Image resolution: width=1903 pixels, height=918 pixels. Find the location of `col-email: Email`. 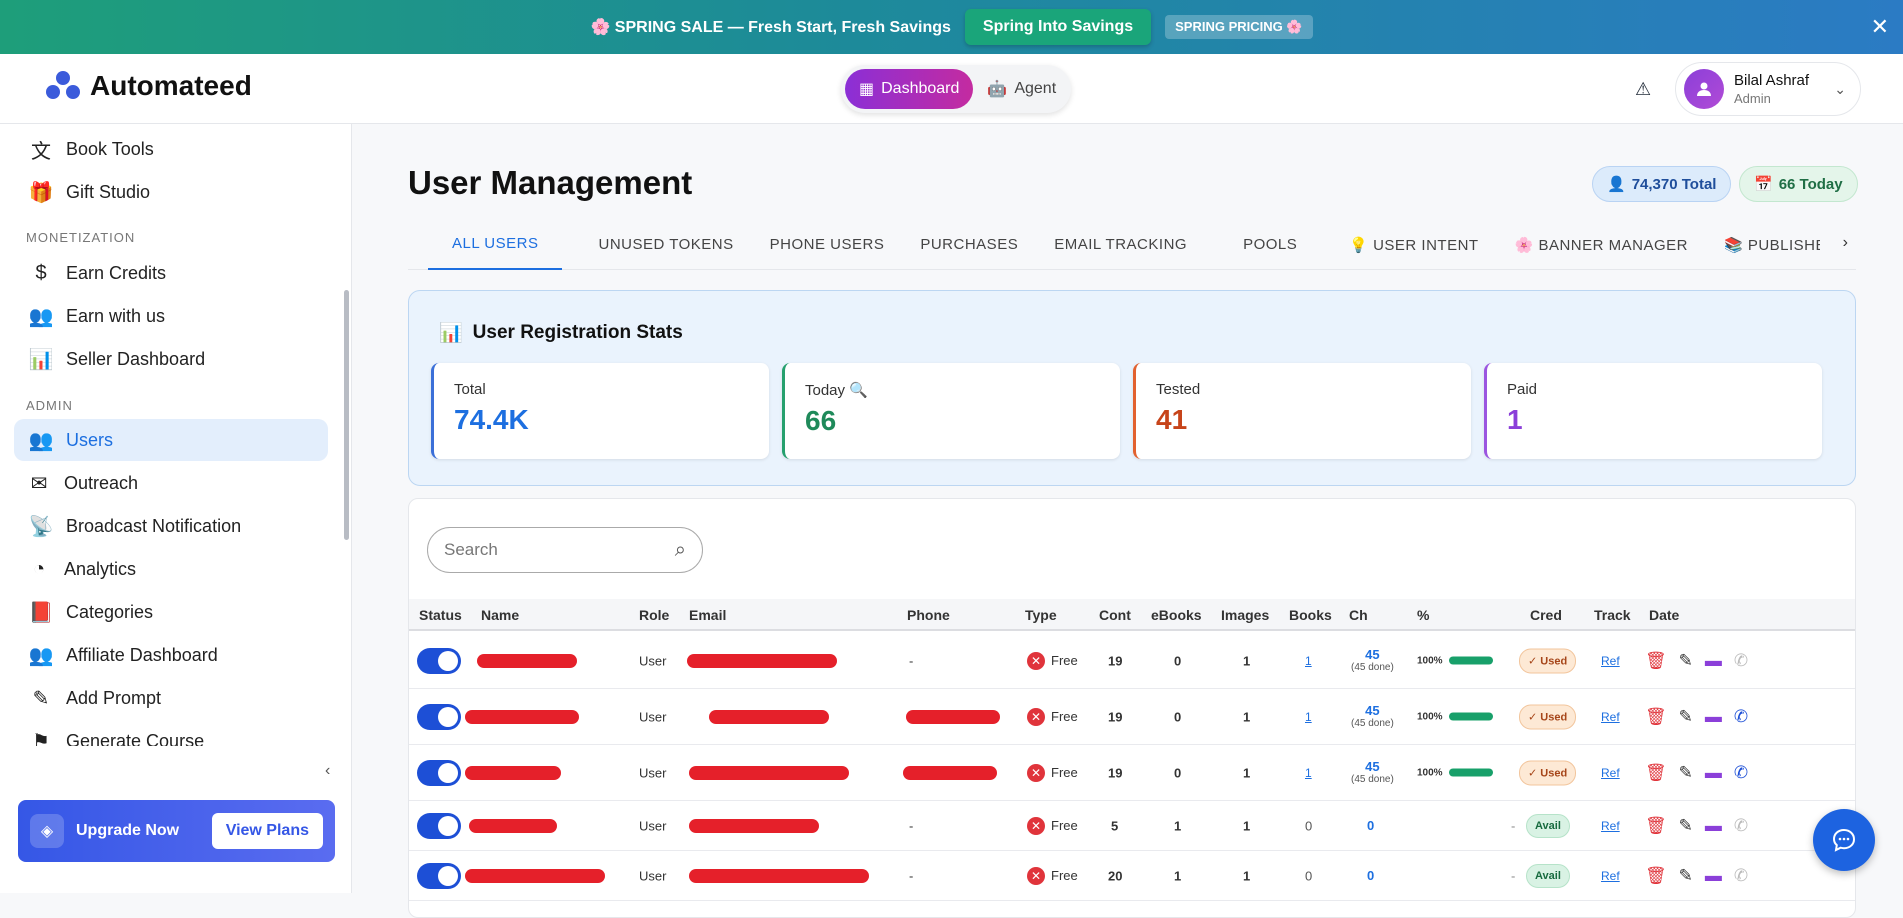

col-email: Email is located at coordinates (707, 615).